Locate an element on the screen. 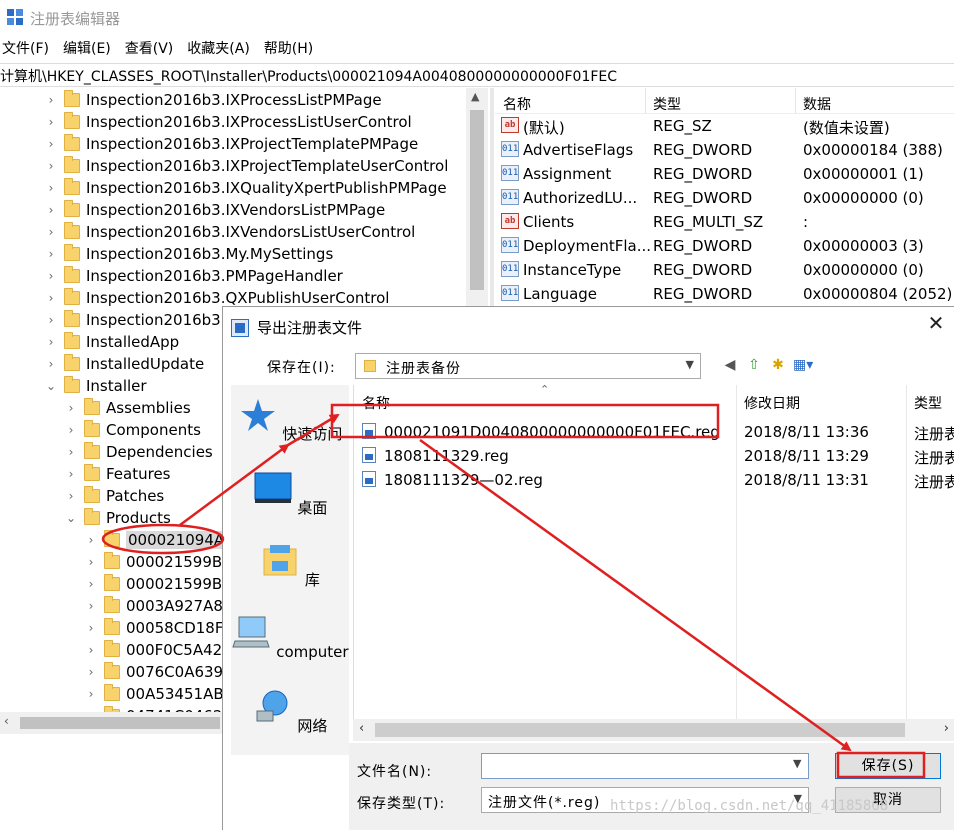 The width and height of the screenshot is (954, 830). menu-view: 查看(V) is located at coordinates (149, 49).